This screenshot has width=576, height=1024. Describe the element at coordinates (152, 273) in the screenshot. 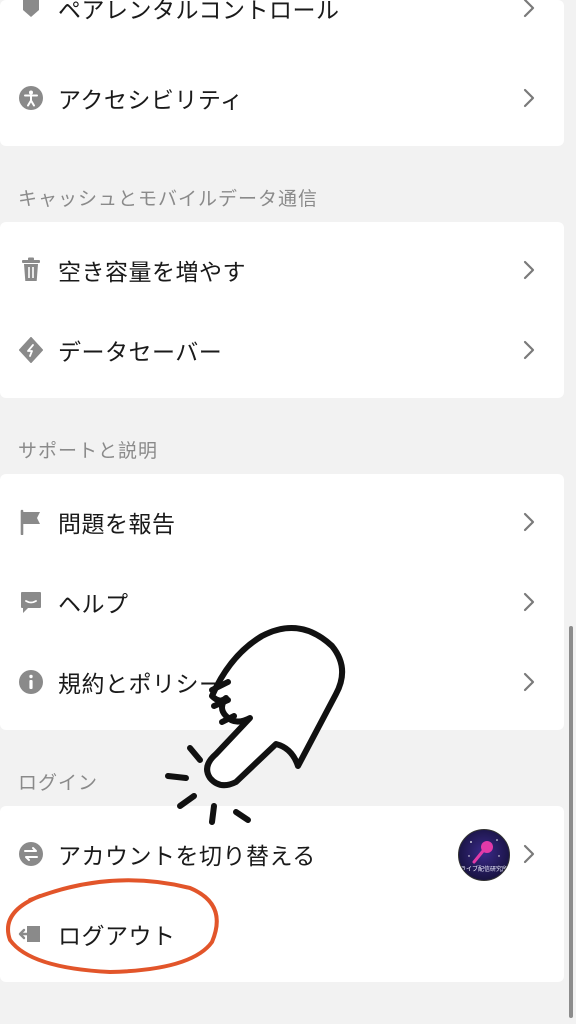

I see `free-up-space-label: 空き容量を増やす` at that location.